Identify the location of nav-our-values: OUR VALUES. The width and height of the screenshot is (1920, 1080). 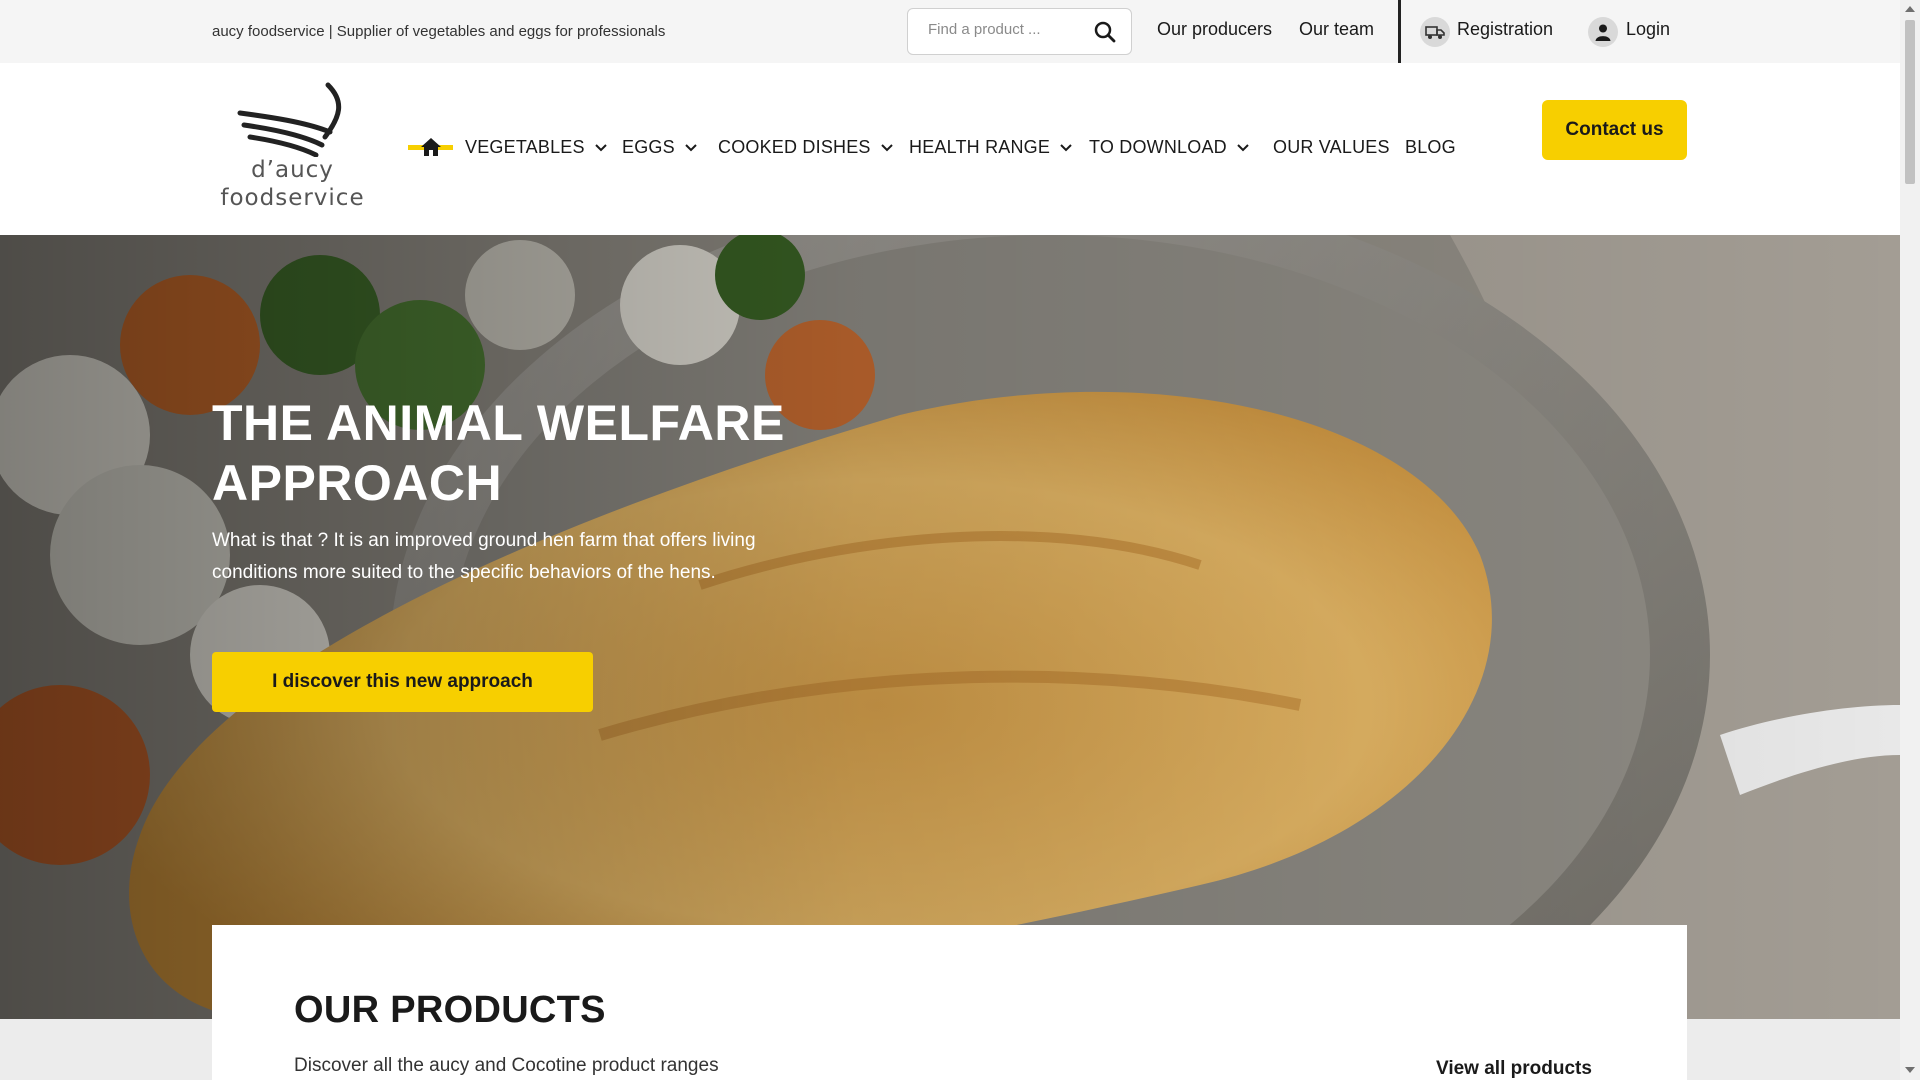
(1331, 147).